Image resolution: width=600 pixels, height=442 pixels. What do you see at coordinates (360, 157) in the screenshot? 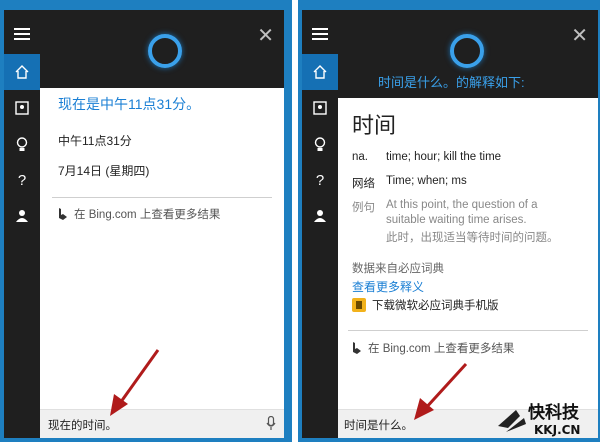
I see `definition-label: na.` at bounding box center [360, 157].